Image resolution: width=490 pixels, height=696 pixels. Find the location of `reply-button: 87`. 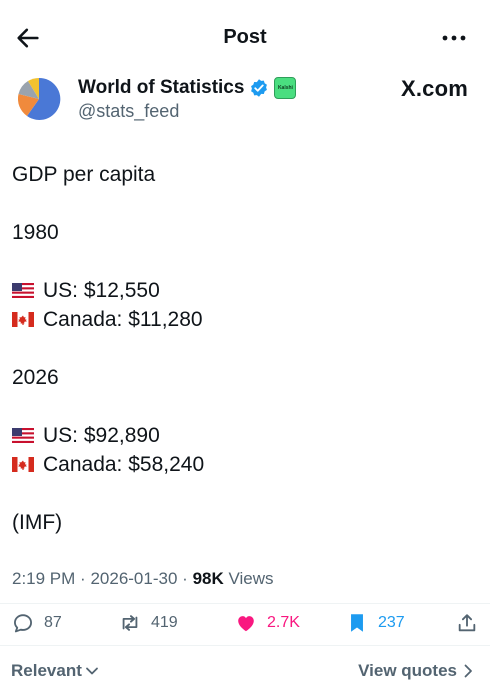

reply-button: 87 is located at coordinates (37, 623).